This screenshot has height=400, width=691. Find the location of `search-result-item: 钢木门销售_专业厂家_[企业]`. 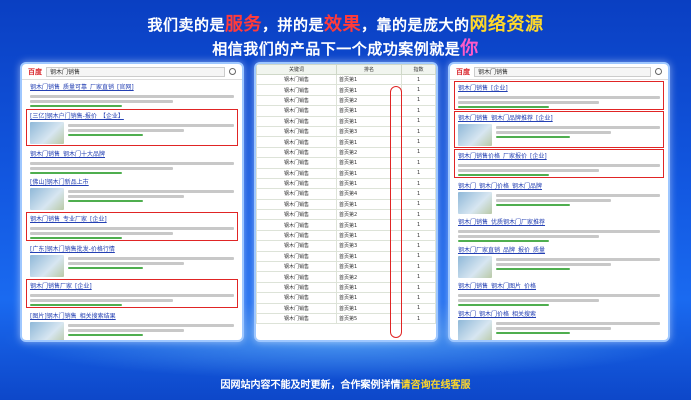

search-result-item: 钢木门销售_专业厂家_[企业] is located at coordinates (132, 226).